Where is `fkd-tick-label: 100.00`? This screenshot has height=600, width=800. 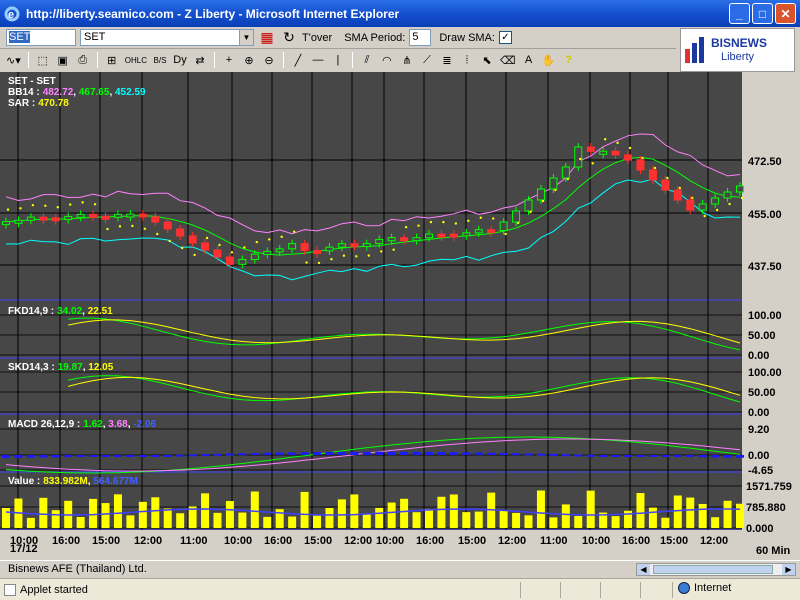 fkd-tick-label: 100.00 is located at coordinates (765, 316).